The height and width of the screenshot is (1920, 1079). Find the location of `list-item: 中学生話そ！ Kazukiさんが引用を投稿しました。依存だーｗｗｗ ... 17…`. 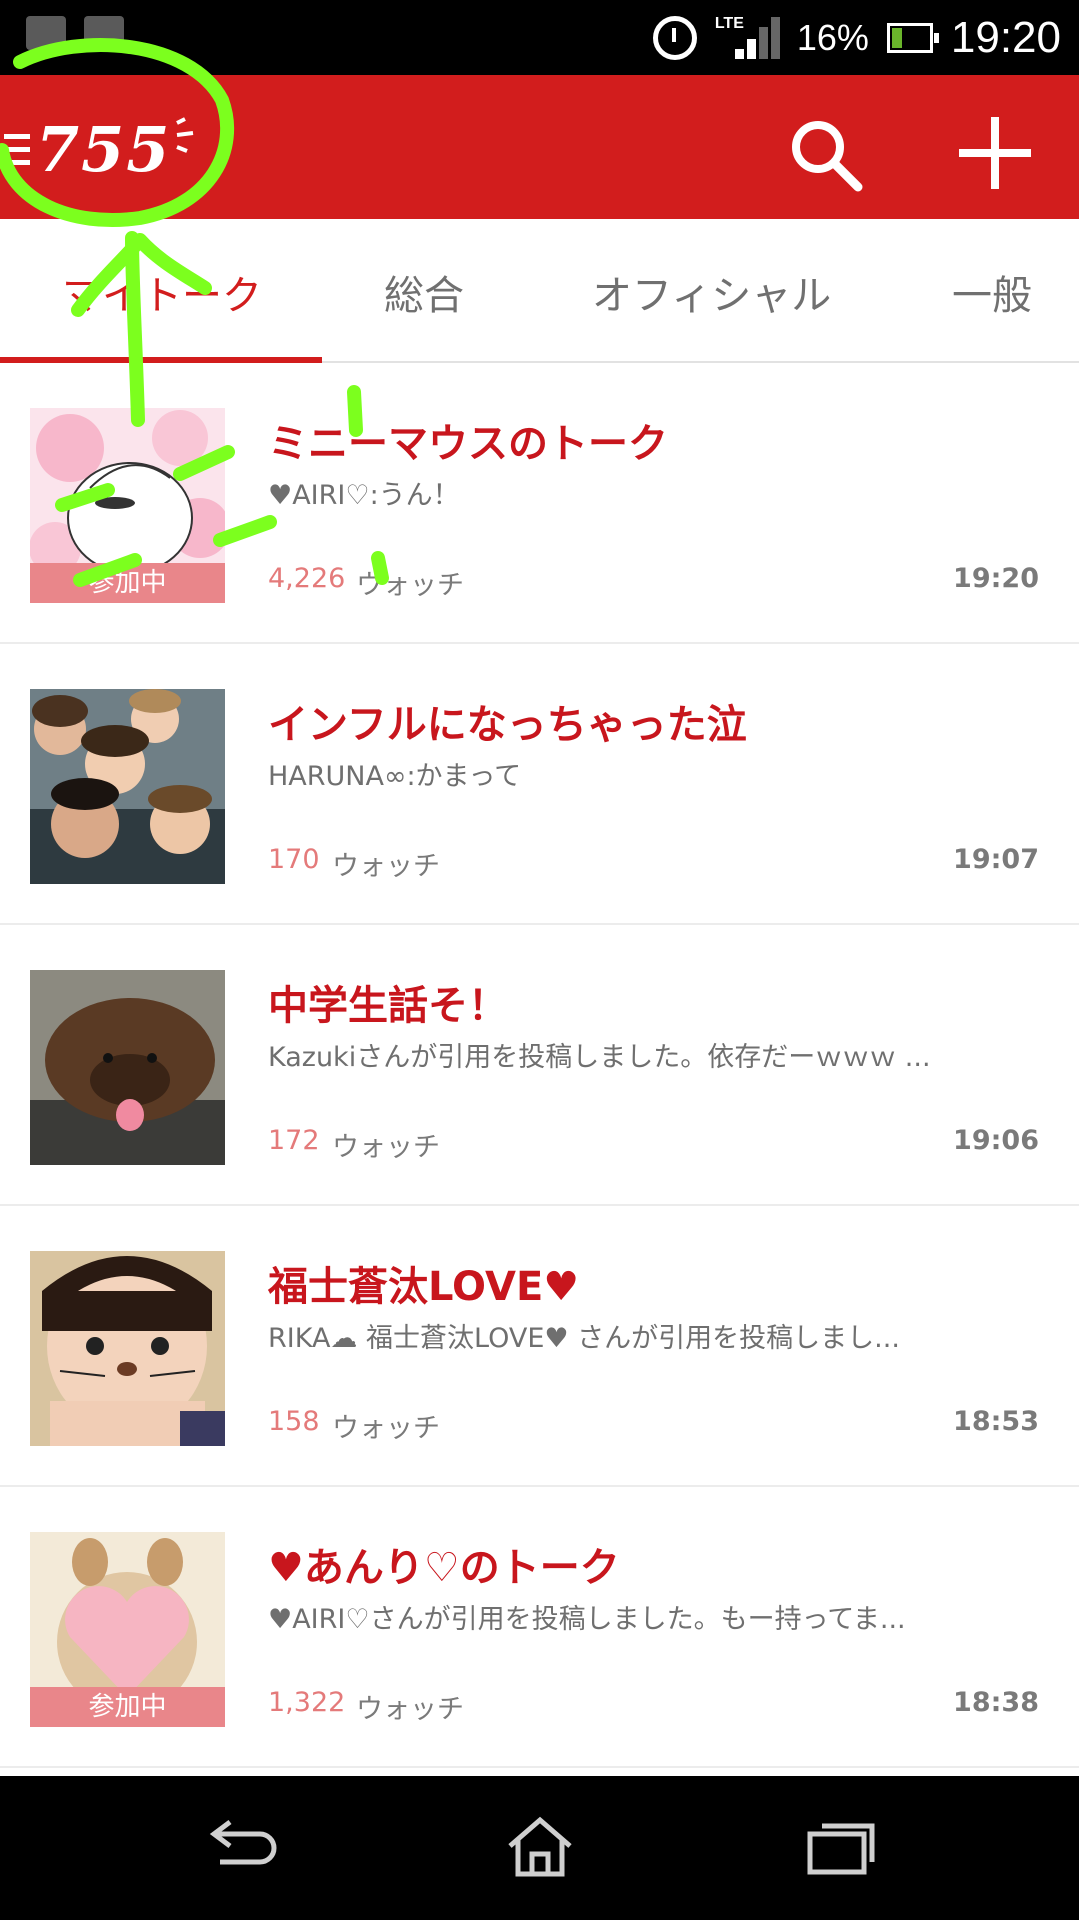

list-item: 中学生話そ！ Kazukiさんが引用を投稿しました。依存だーｗｗｗ ... 17… is located at coordinates (539, 1065).